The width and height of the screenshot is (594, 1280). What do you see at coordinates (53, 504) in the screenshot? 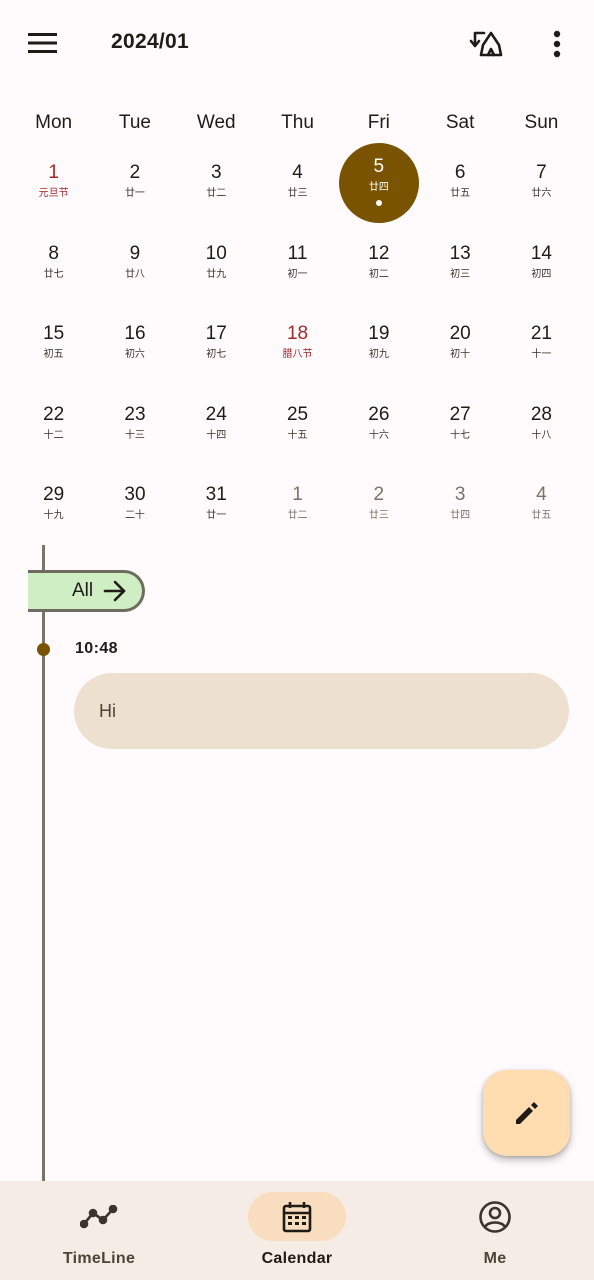
I see `calendar-day: 29 十九` at bounding box center [53, 504].